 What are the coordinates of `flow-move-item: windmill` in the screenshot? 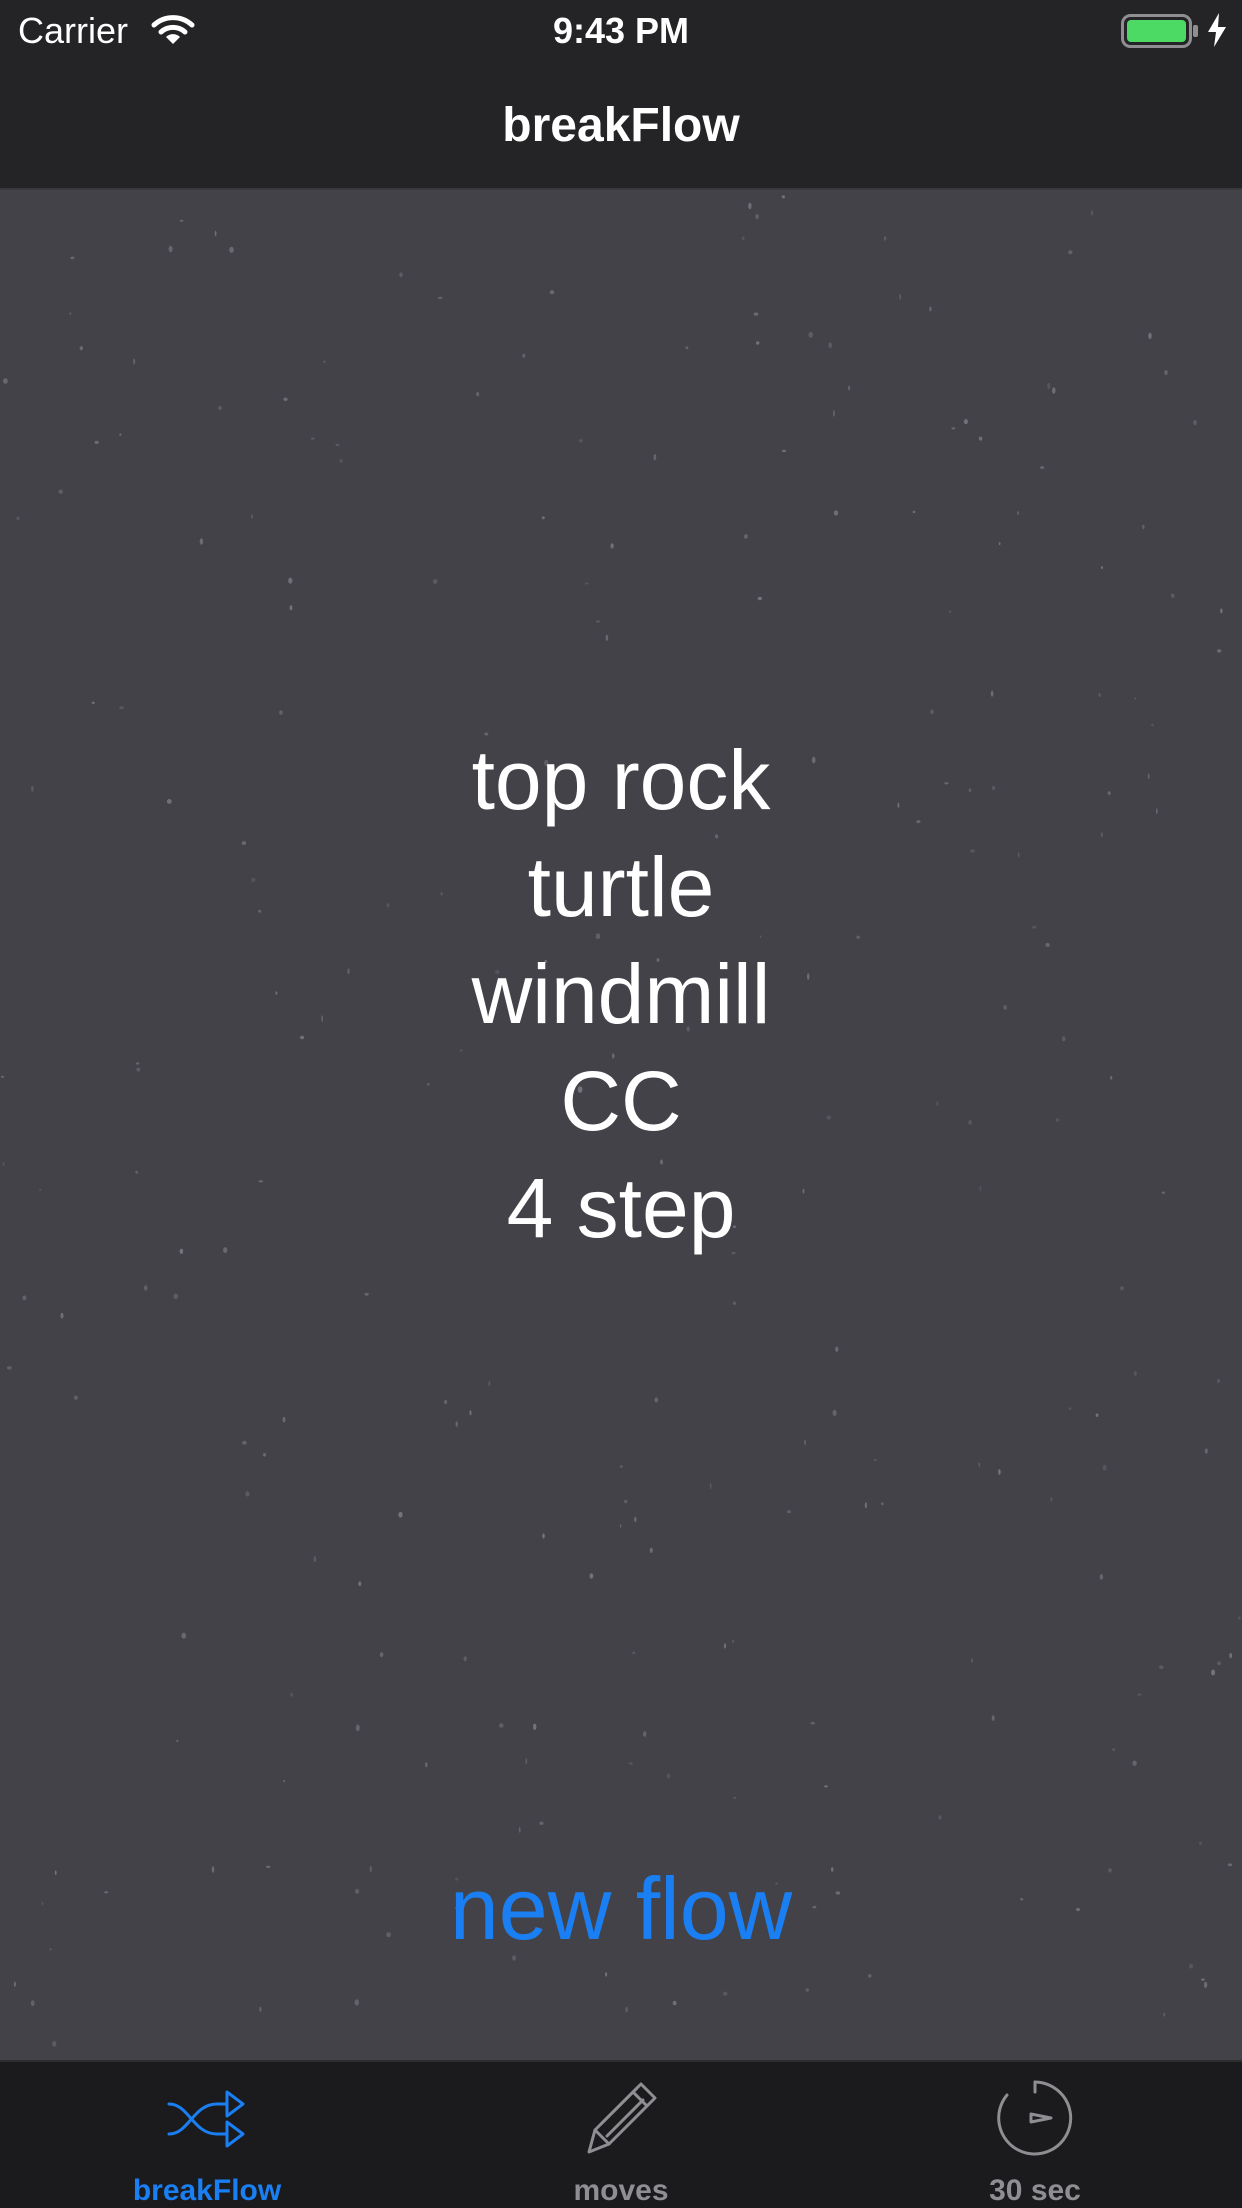 It's located at (621, 994).